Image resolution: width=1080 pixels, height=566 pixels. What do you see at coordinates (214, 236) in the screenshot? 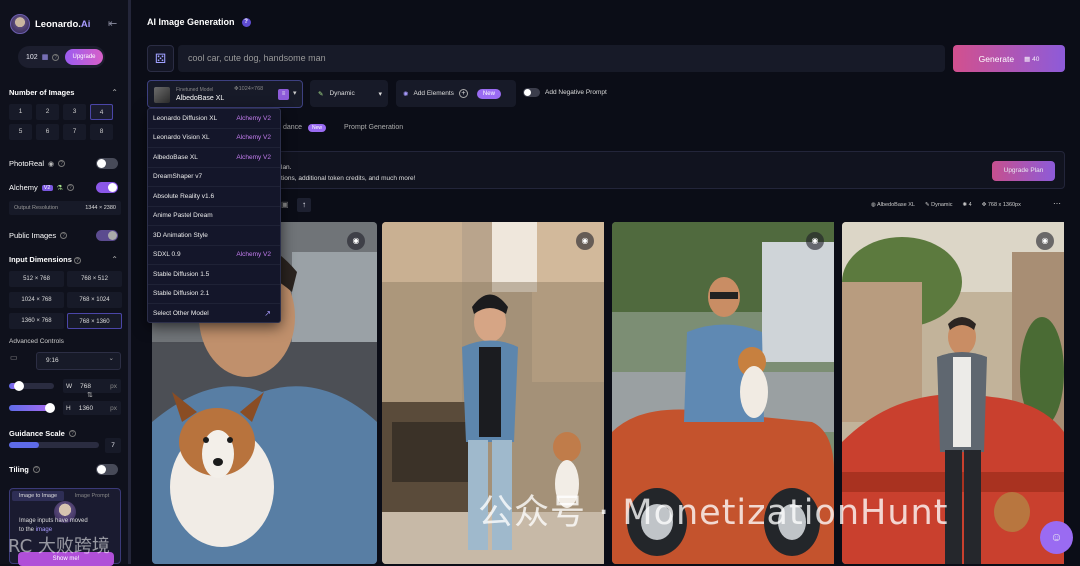
I see `model-option: 3D Animation Style` at bounding box center [214, 236].